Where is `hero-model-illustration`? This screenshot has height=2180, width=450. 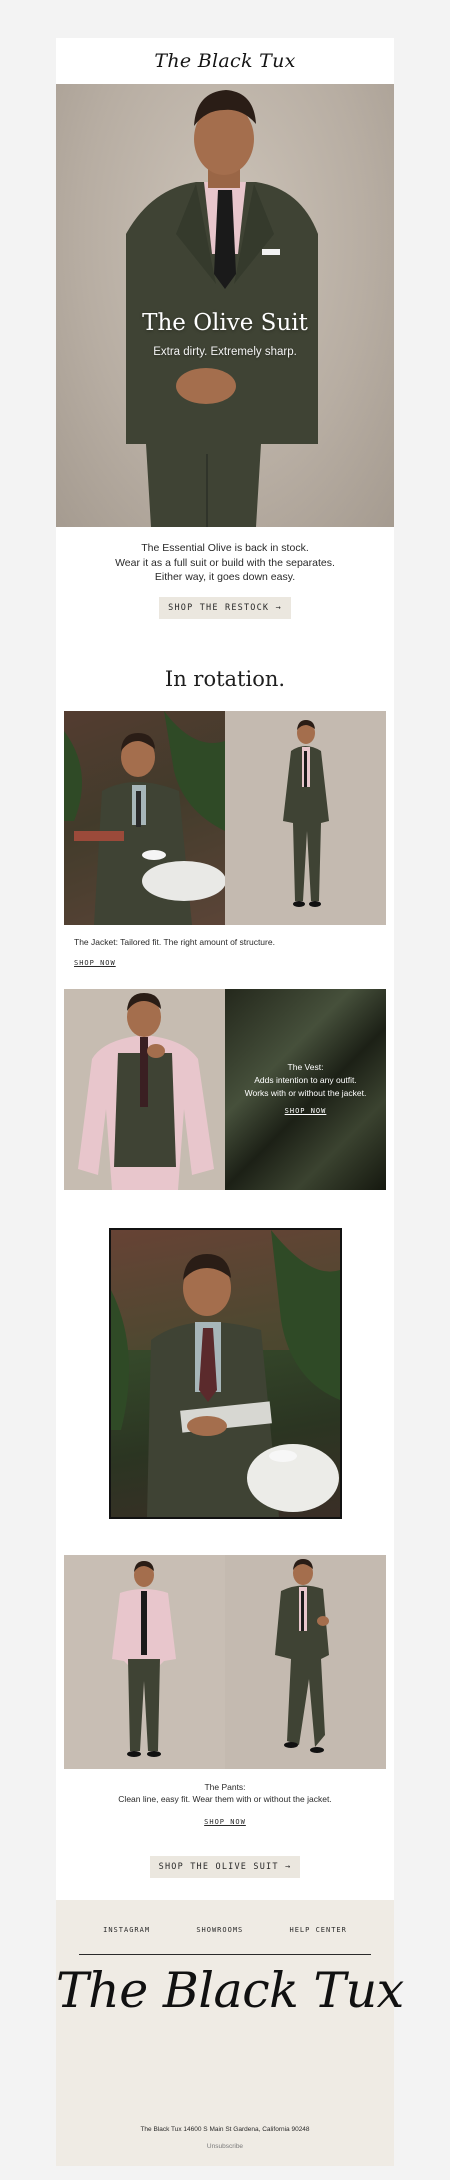
hero-model-illustration is located at coordinates (222, 308).